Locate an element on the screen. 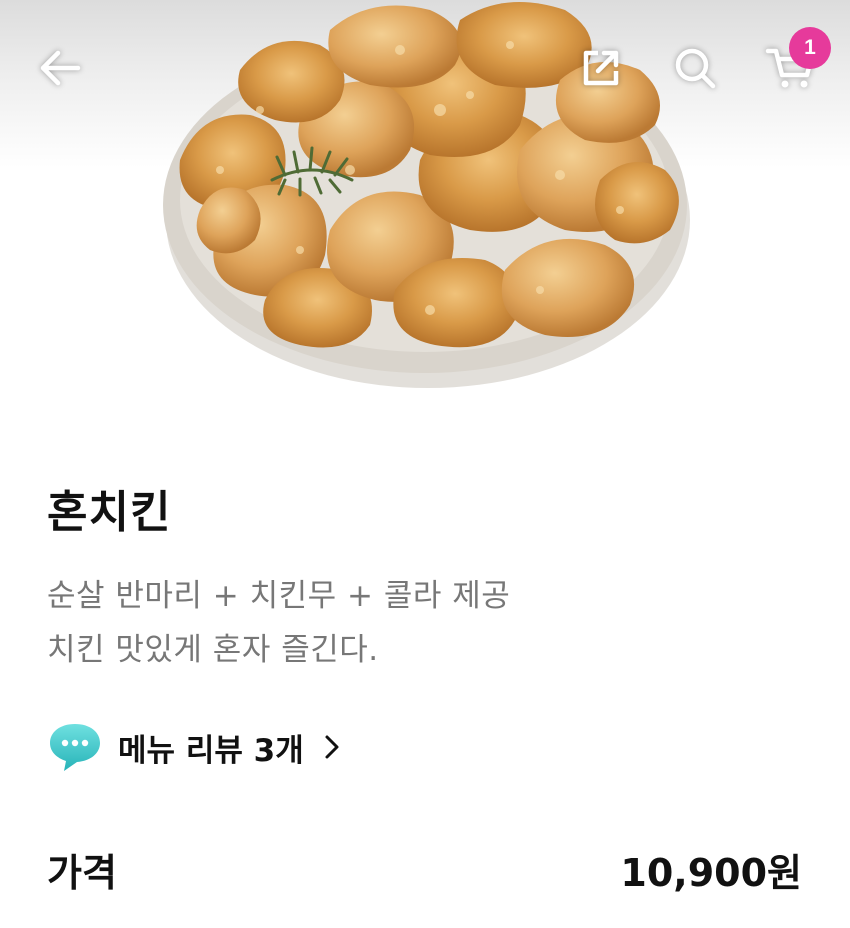 The height and width of the screenshot is (928, 850). top-bar: 1 is located at coordinates (425, 65).